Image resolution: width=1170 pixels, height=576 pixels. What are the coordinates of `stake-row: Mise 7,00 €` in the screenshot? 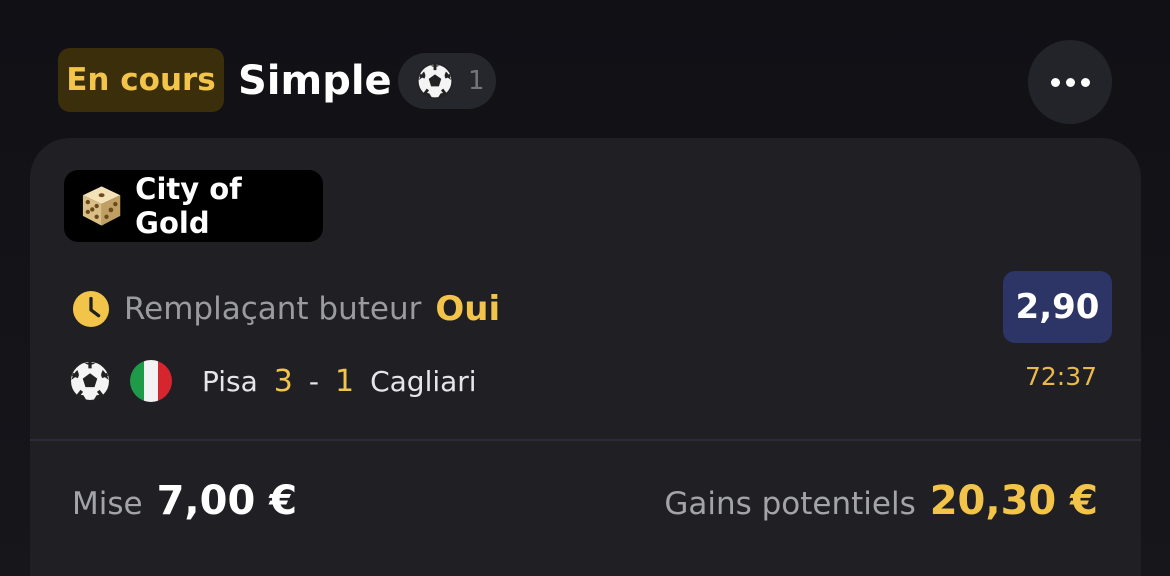 It's located at (184, 501).